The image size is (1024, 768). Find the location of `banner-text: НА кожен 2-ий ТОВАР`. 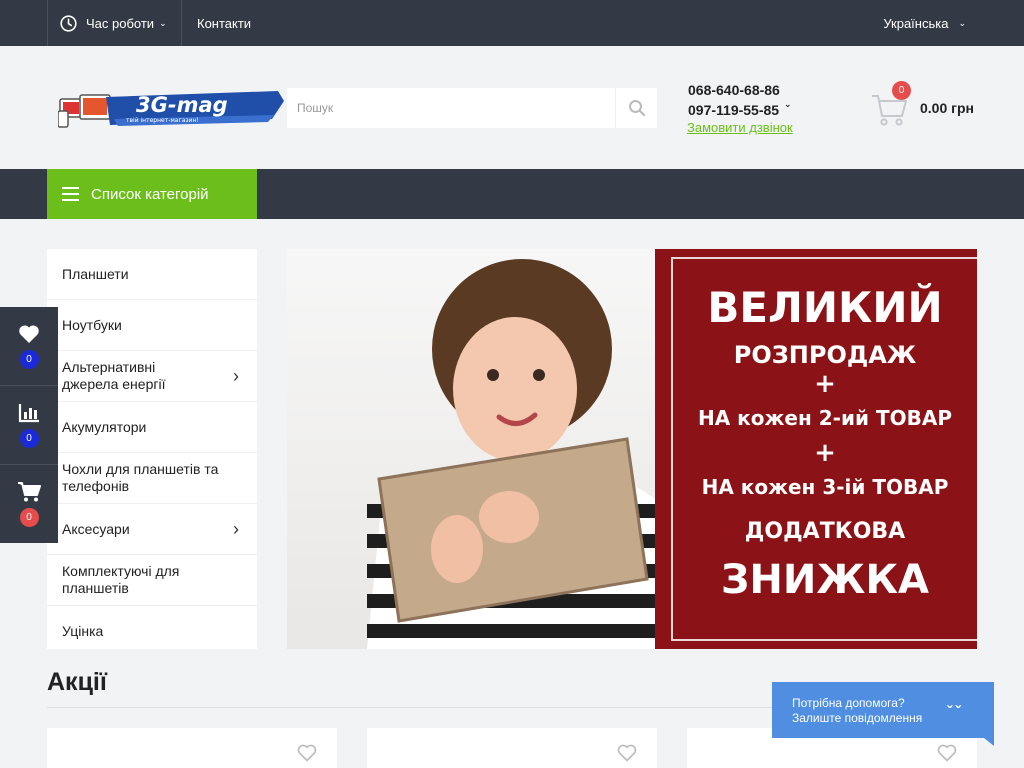

banner-text: НА кожен 2-ий ТОВАР is located at coordinates (825, 418).